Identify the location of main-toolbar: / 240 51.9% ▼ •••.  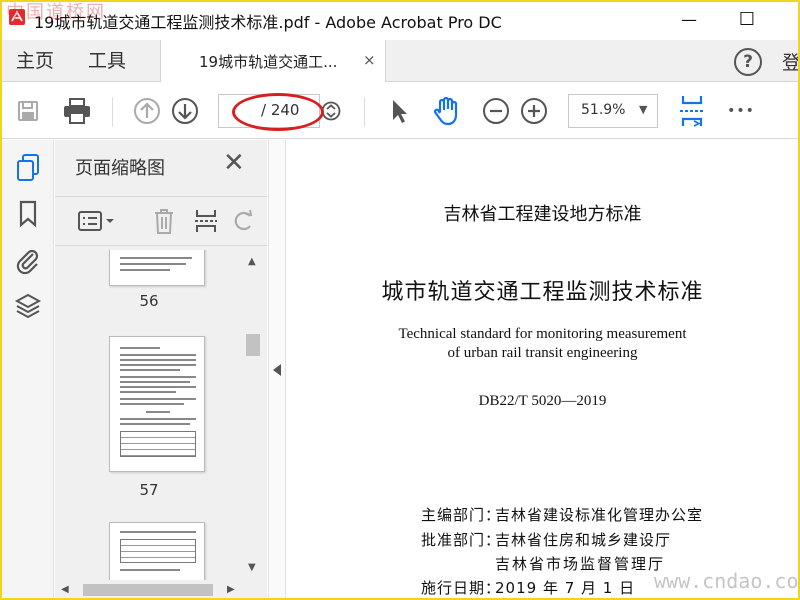
(400, 111).